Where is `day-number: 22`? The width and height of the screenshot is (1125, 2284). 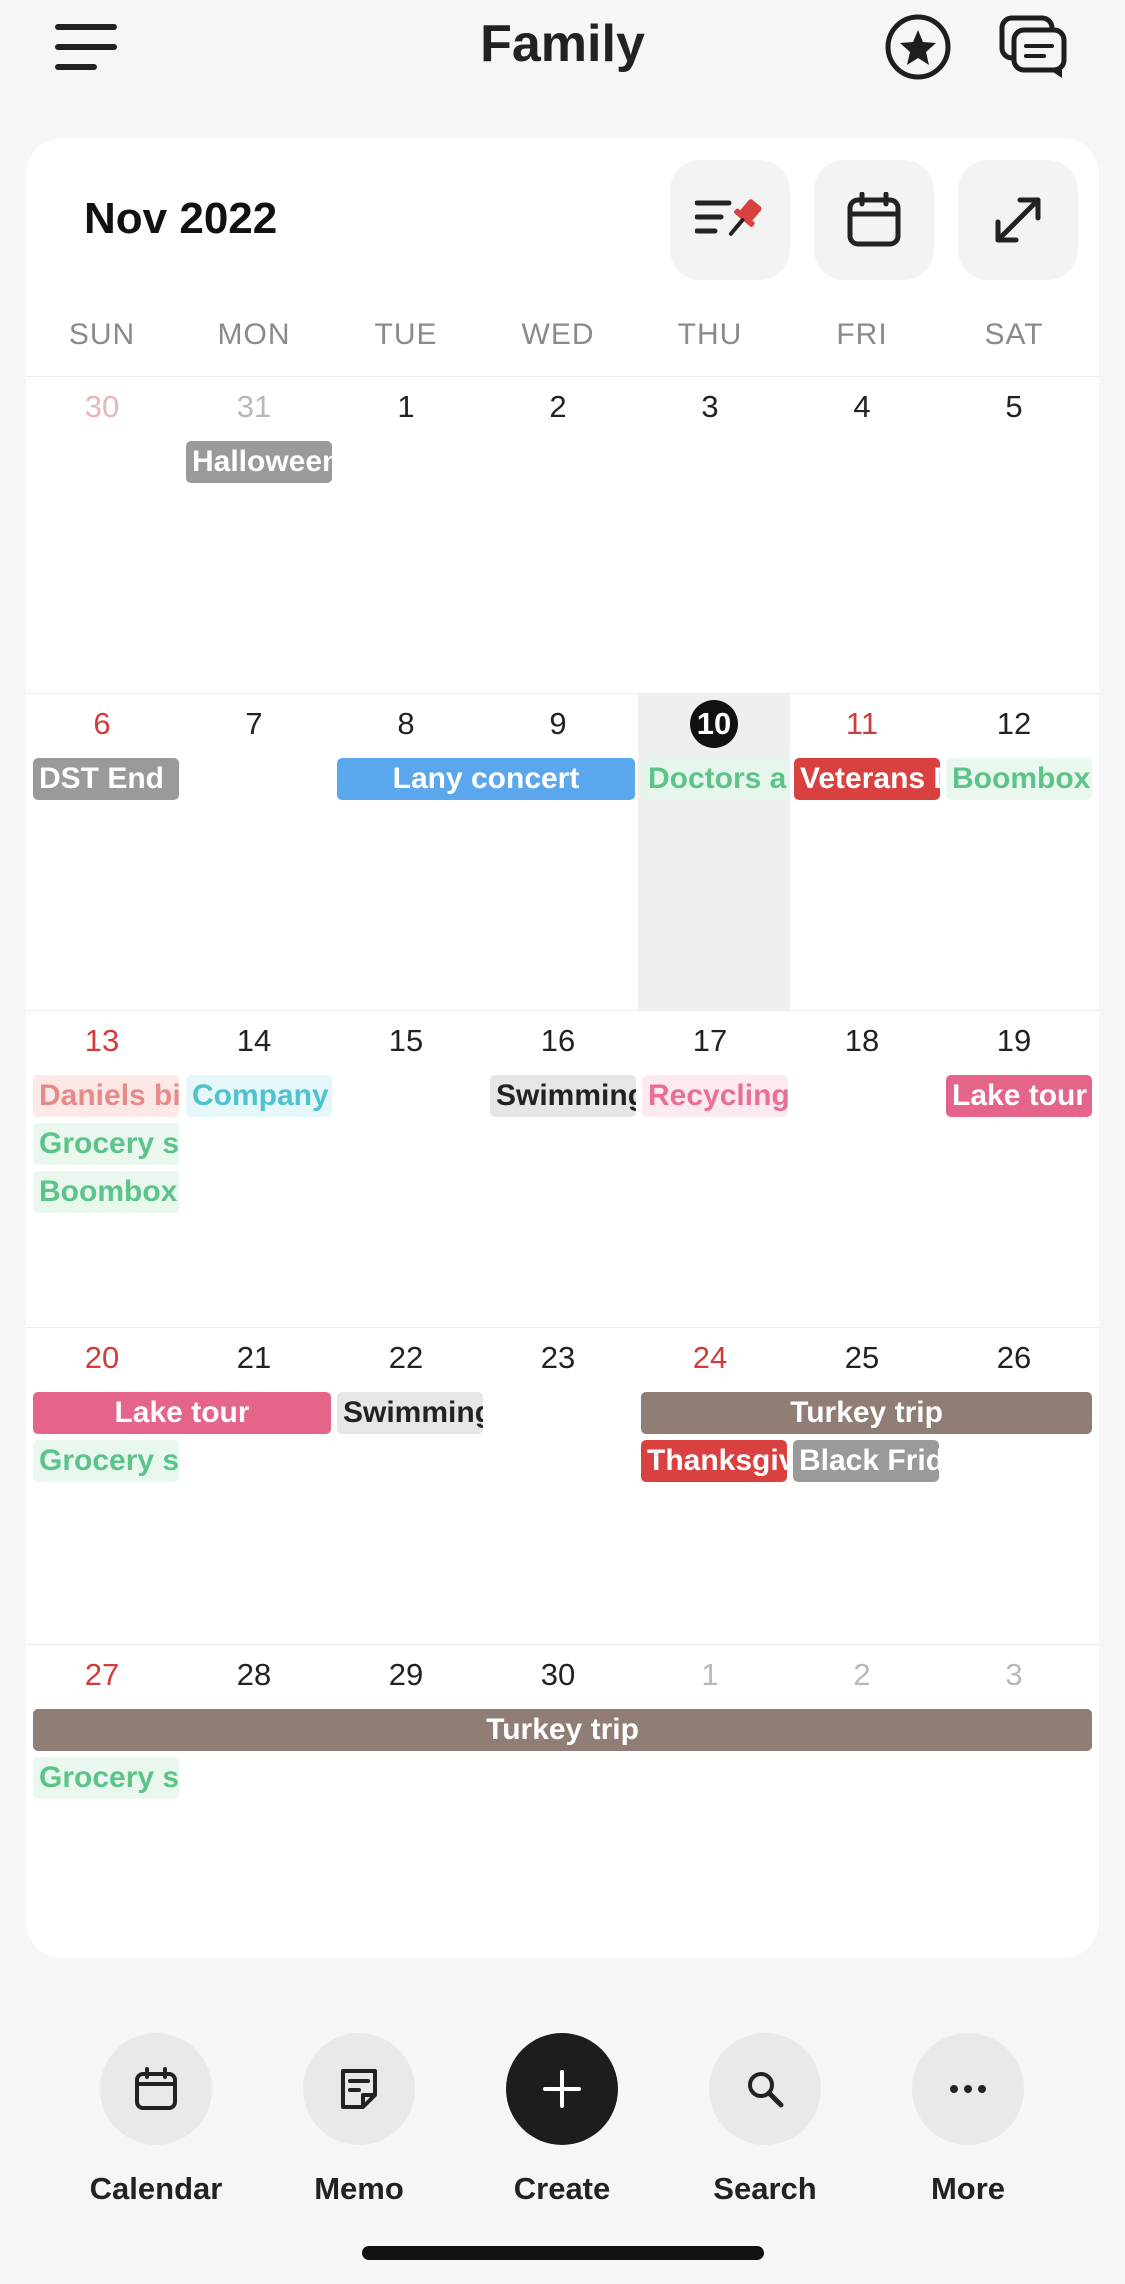 day-number: 22 is located at coordinates (406, 1358).